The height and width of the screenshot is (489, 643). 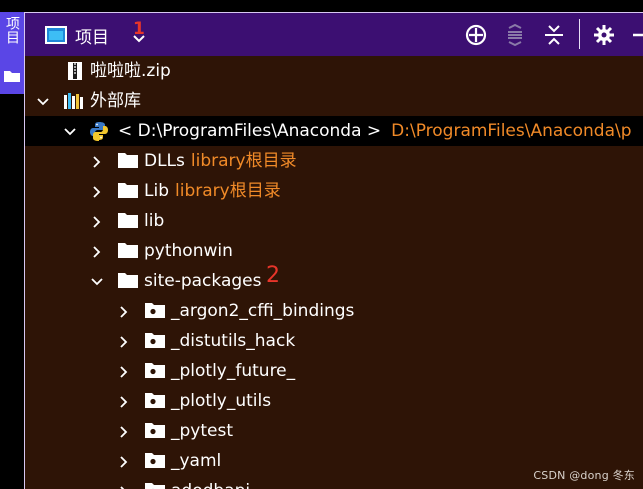 I want to click on tree-item-external-libraries: 外部库, so click(x=334, y=101).